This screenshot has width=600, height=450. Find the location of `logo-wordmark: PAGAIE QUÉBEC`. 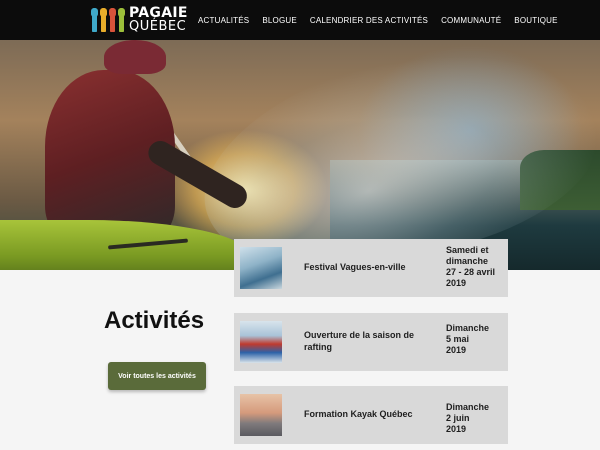

logo-wordmark: PAGAIE QUÉBEC is located at coordinates (158, 20).